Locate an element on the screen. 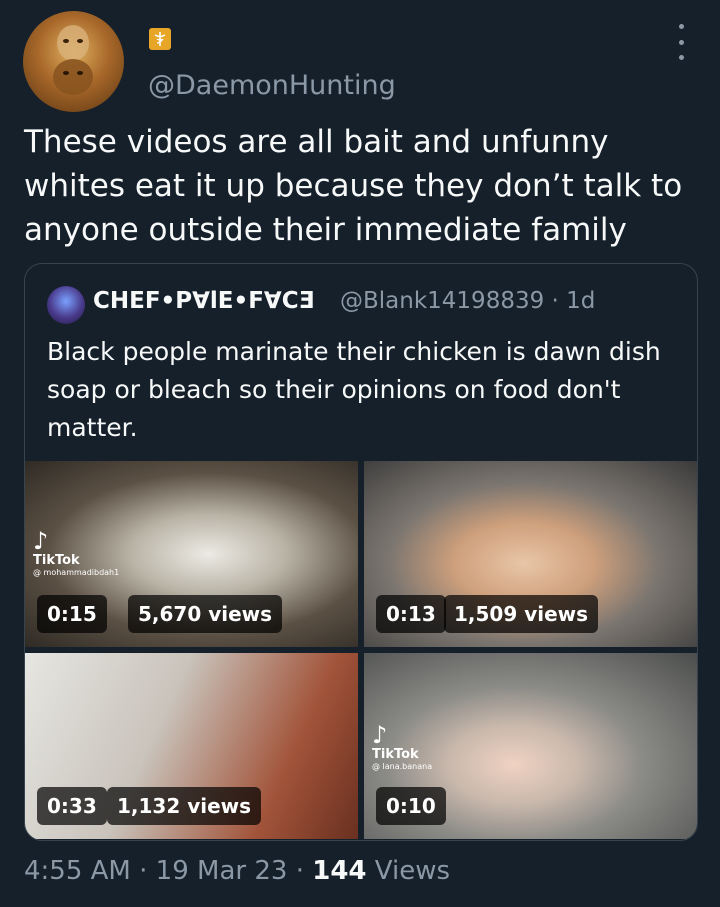 This screenshot has width=720, height=907. tiktok-watermark-user: @ mohammadibdah1 is located at coordinates (76, 572).